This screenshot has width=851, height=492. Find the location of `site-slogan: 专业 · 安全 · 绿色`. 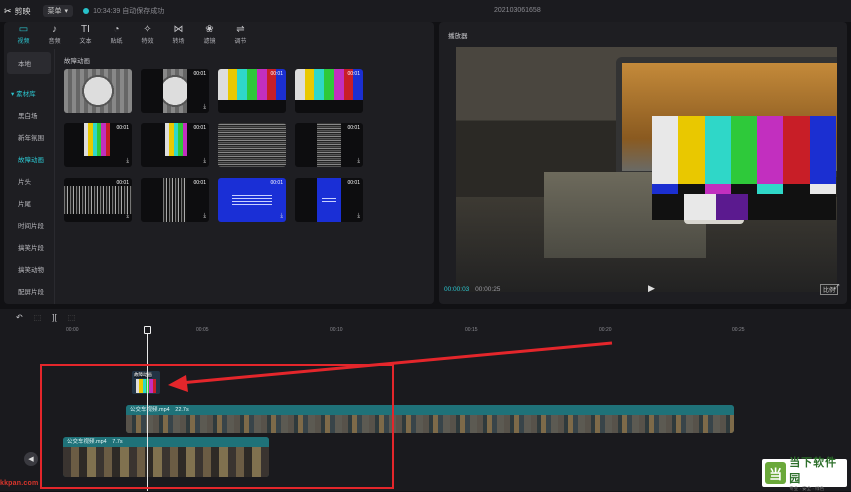

site-slogan: 专业 · 安全 · 绿色 is located at coordinates (807, 488).